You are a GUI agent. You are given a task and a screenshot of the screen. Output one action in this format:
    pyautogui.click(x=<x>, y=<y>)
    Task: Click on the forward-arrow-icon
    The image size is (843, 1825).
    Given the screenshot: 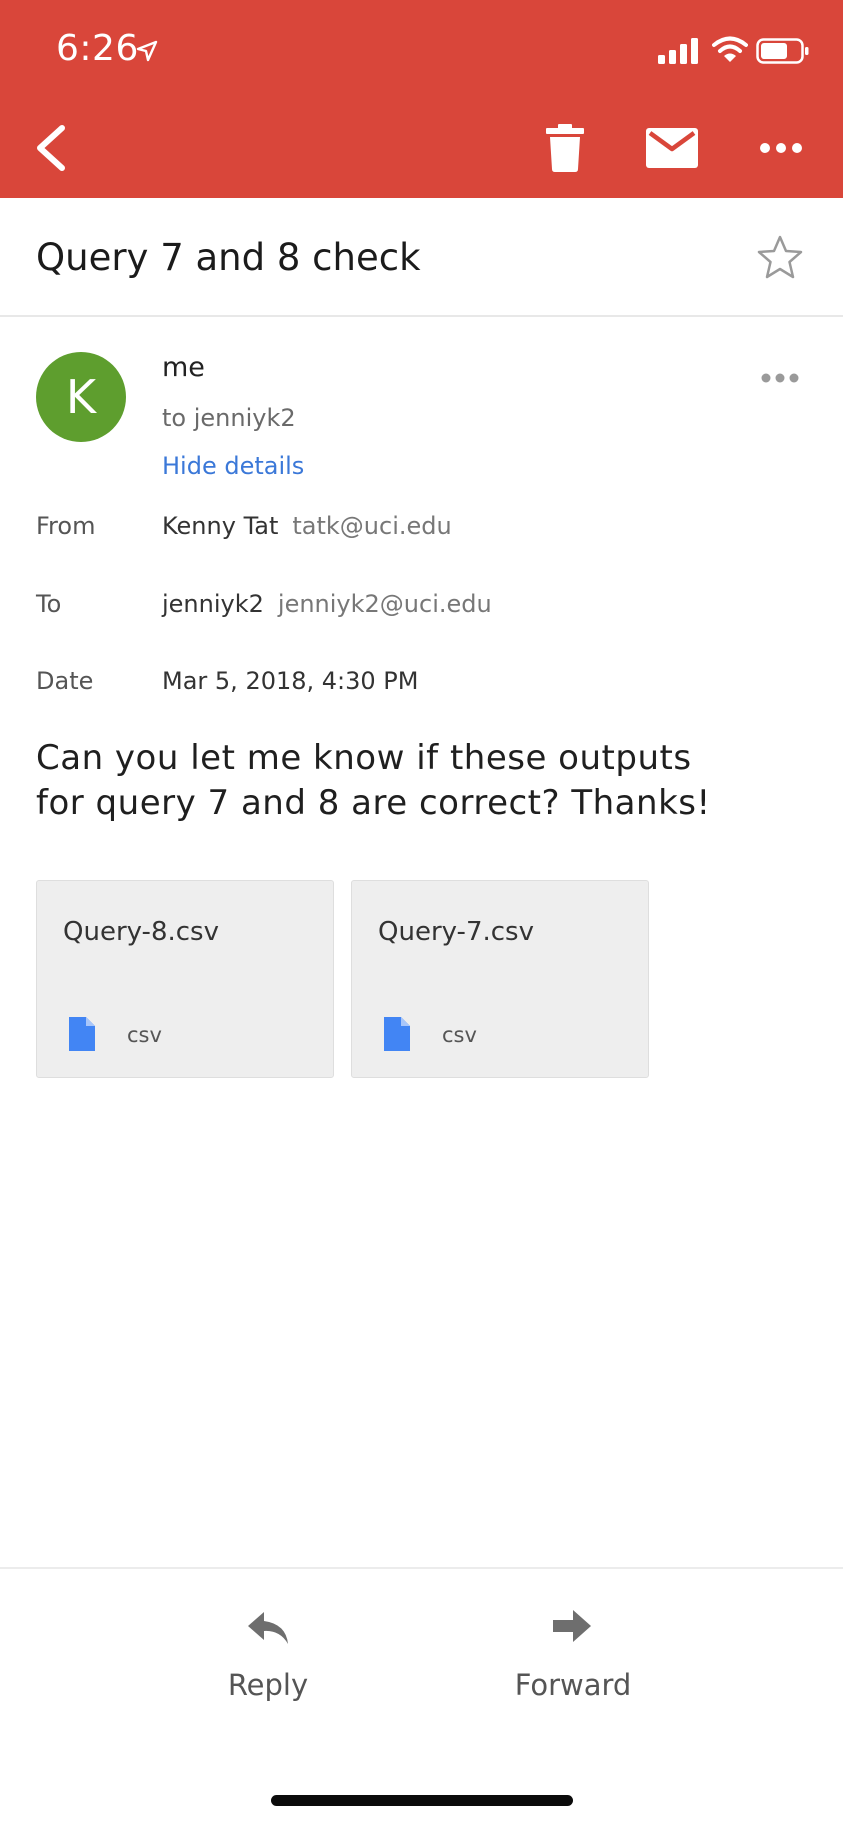 What is the action you would take?
    pyautogui.click(x=572, y=1626)
    